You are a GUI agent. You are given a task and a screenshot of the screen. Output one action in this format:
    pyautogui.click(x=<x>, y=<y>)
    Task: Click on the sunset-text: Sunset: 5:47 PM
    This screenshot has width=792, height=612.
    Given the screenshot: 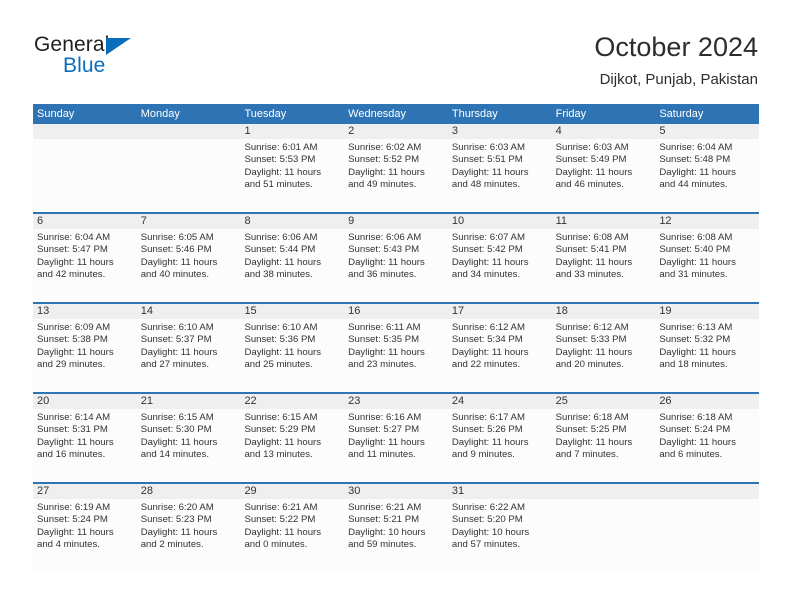 What is the action you would take?
    pyautogui.click(x=72, y=250)
    